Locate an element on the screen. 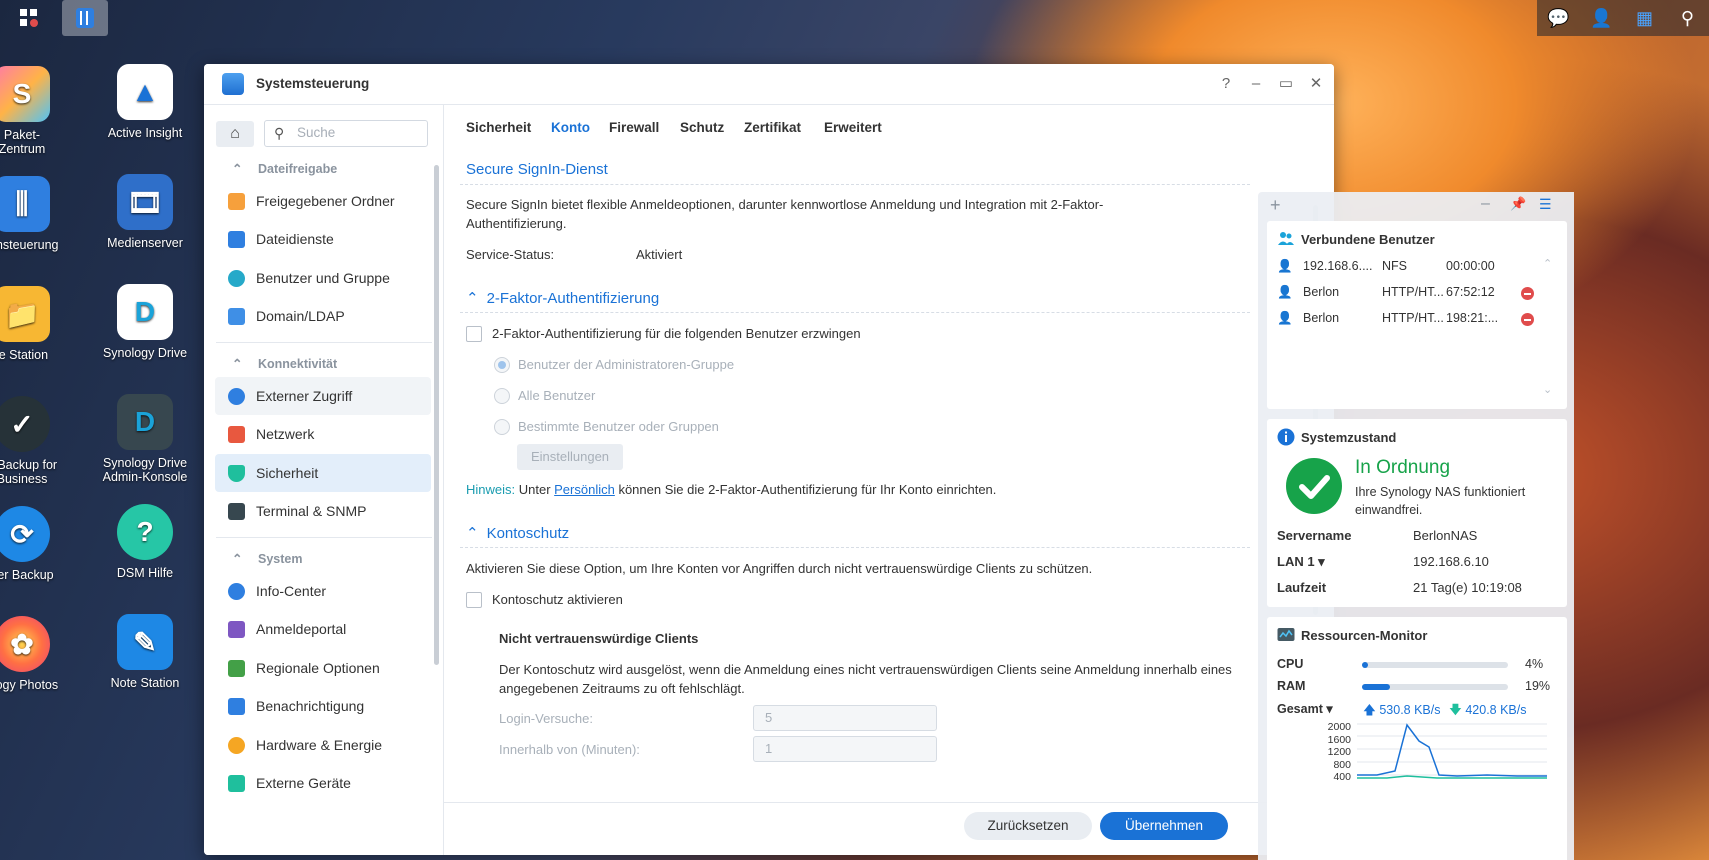 The image size is (1709, 860). desktop-icon-active-backup: ✓ e Backup for Business is located at coordinates (41, 441).